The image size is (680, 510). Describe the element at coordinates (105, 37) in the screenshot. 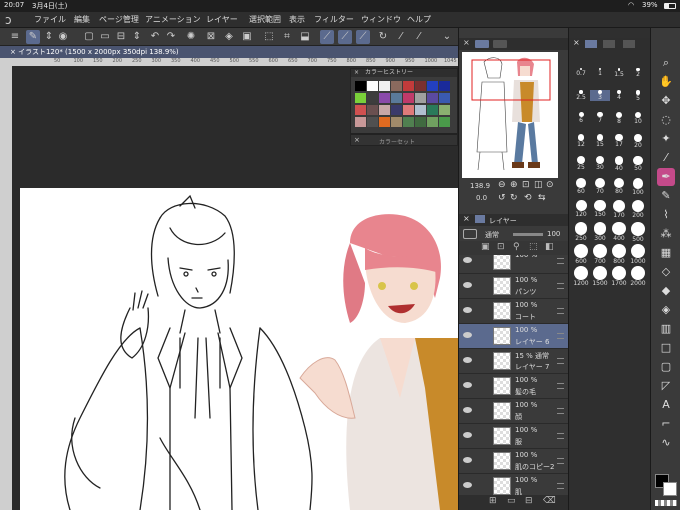

I see `open-folder-icon: ▭` at that location.